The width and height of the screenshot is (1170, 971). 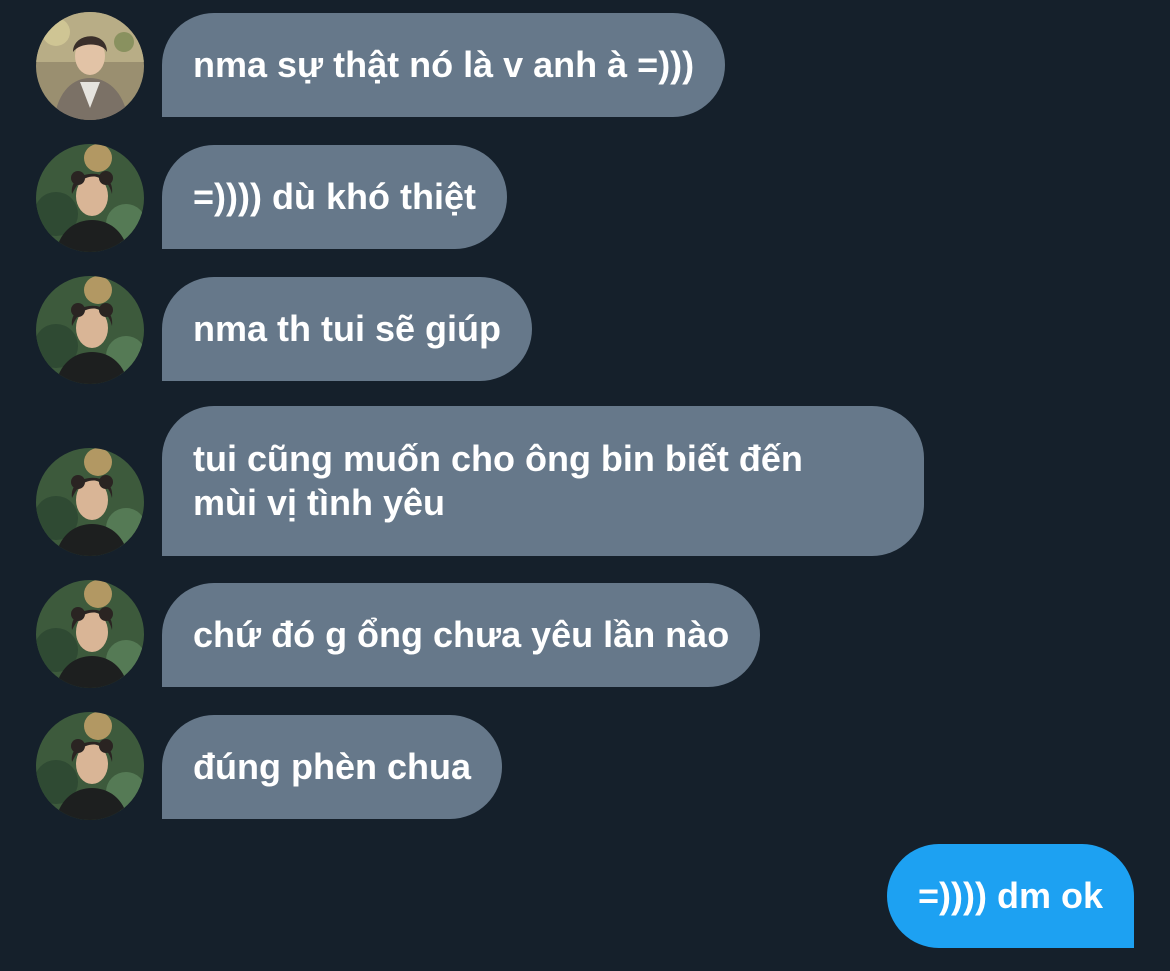 What do you see at coordinates (461, 635) in the screenshot?
I see `message-bubble-incoming: chứ đó g ổng chưa yêu lần nào` at bounding box center [461, 635].